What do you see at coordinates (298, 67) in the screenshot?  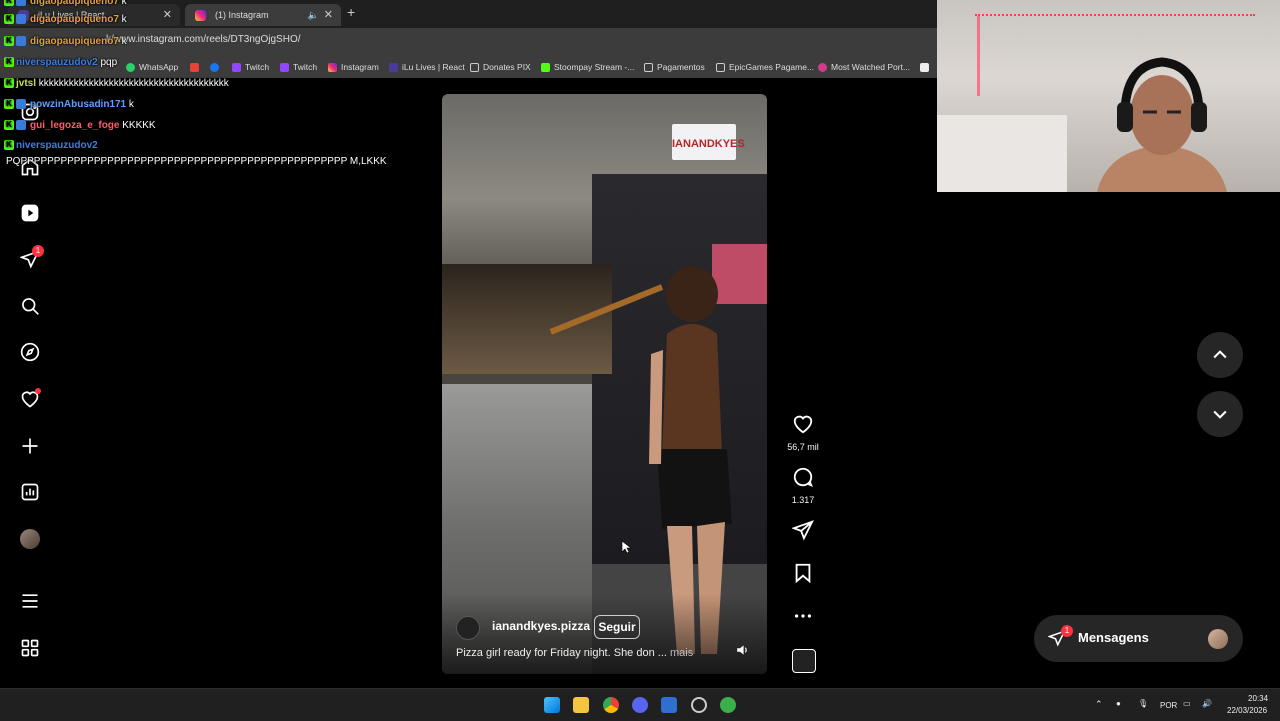 I see `bookmark-twitch-2: Twitch` at bounding box center [298, 67].